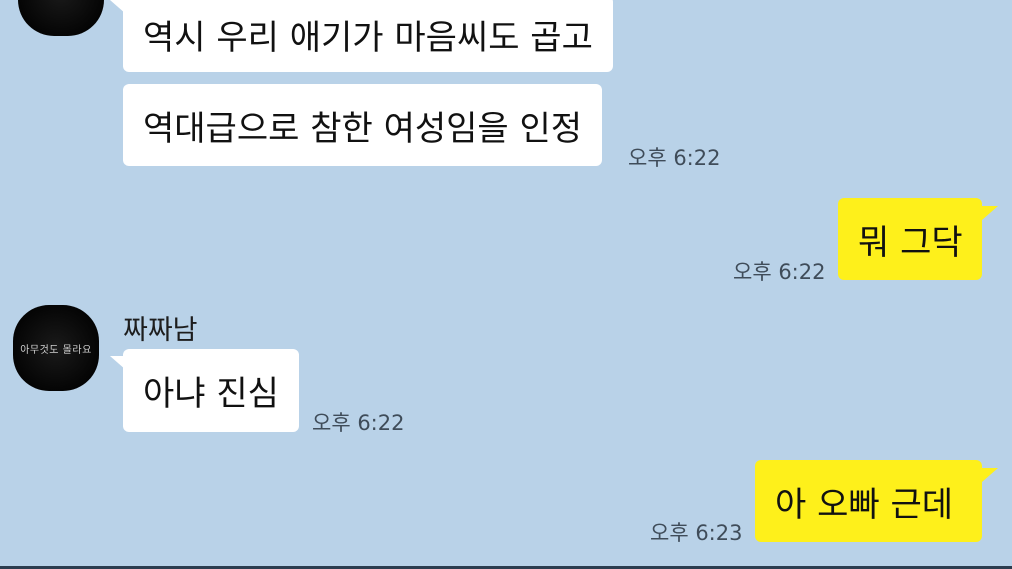 The width and height of the screenshot is (1012, 569). I want to click on avatar-top, so click(61, 18).